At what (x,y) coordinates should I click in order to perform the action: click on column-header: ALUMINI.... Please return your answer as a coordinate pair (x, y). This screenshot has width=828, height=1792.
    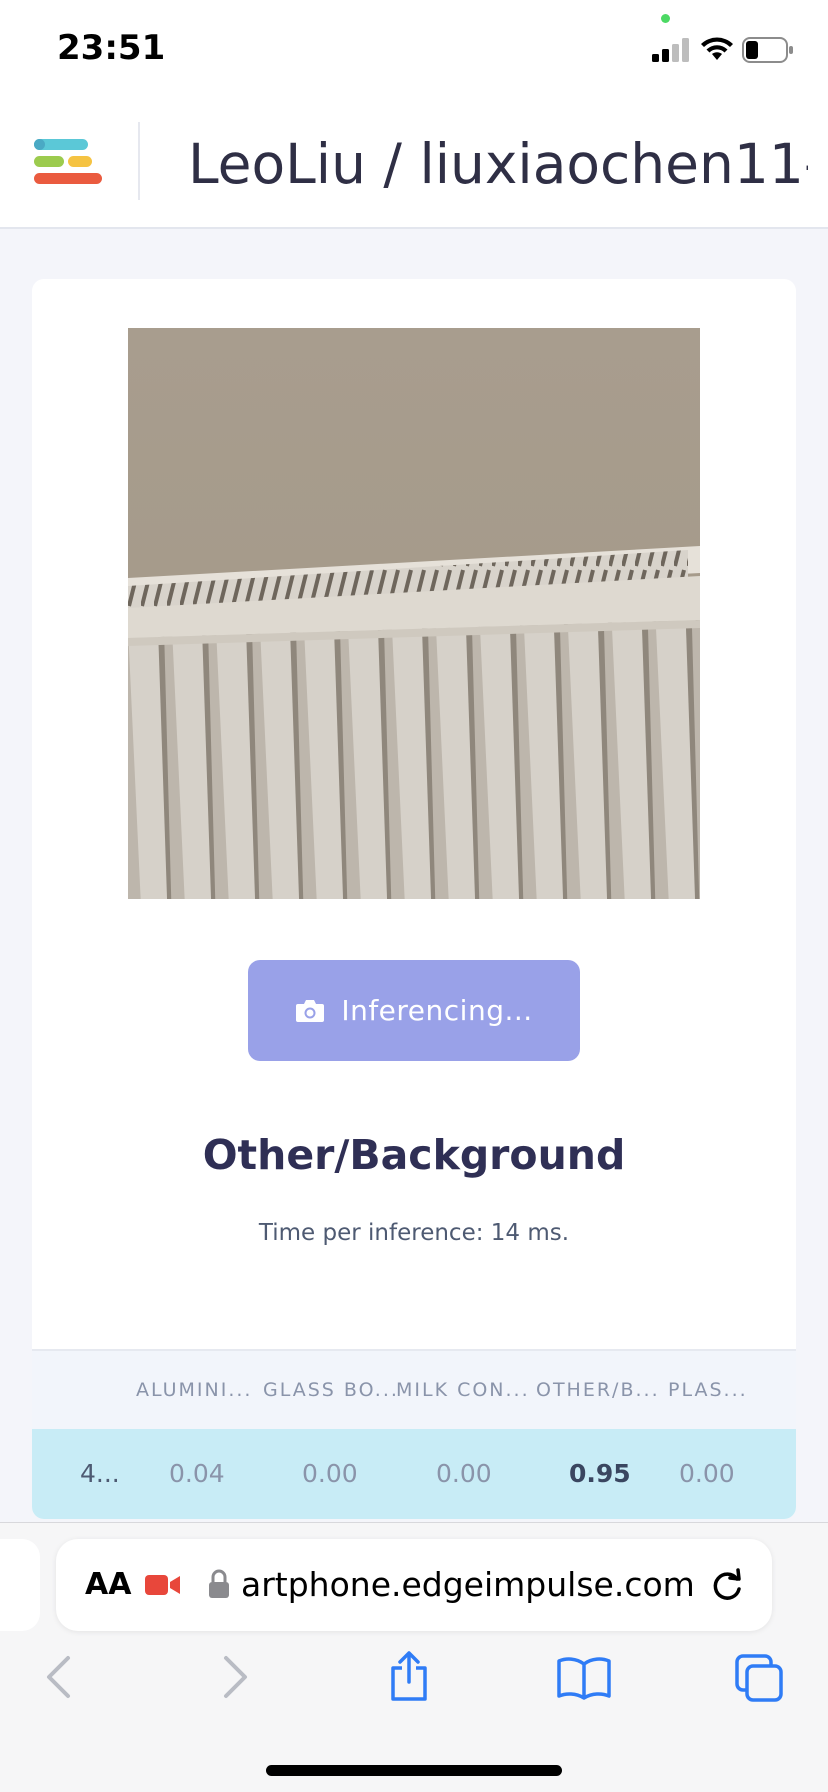
    Looking at the image, I should click on (194, 1390).